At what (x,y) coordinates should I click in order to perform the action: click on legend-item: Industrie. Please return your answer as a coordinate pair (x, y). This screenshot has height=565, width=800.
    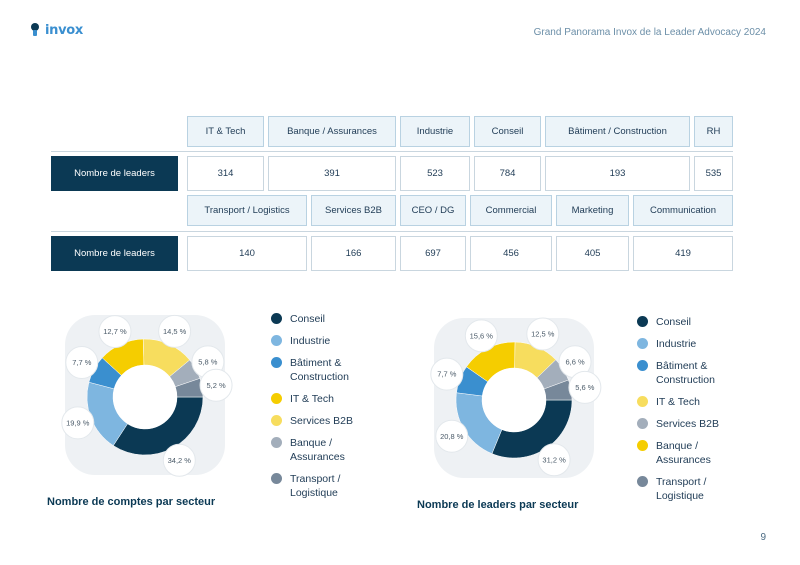
    Looking at the image, I should click on (691, 344).